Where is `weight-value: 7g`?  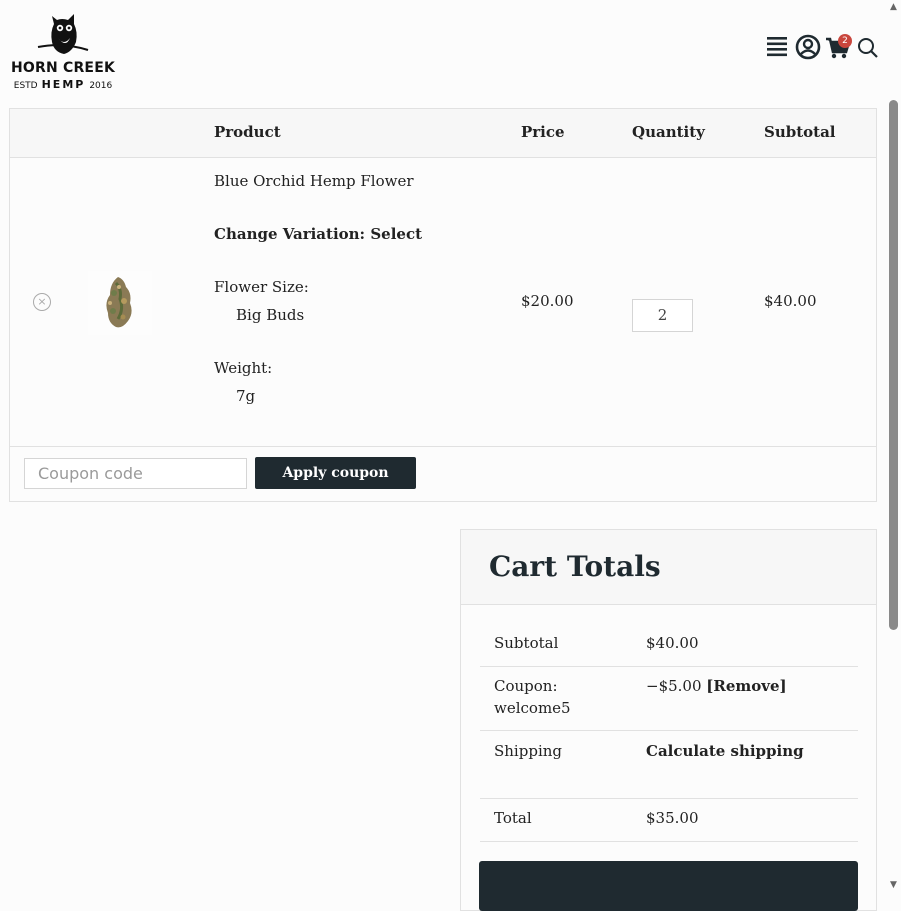
weight-value: 7g is located at coordinates (246, 396).